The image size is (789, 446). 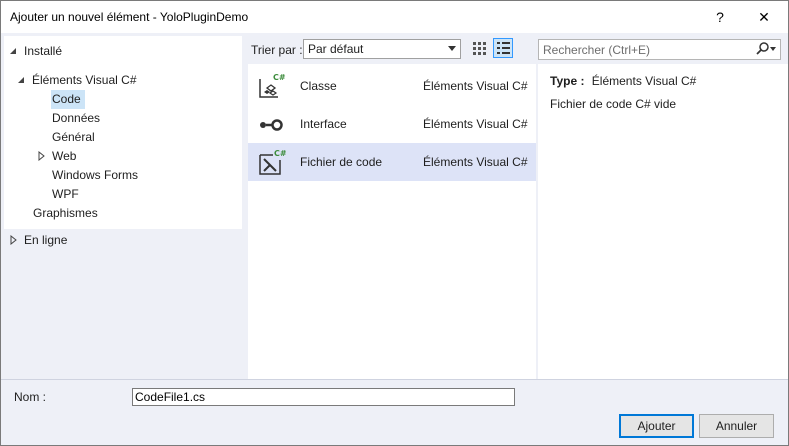 What do you see at coordinates (277, 50) in the screenshot?
I see `sort-label: Trier par :` at bounding box center [277, 50].